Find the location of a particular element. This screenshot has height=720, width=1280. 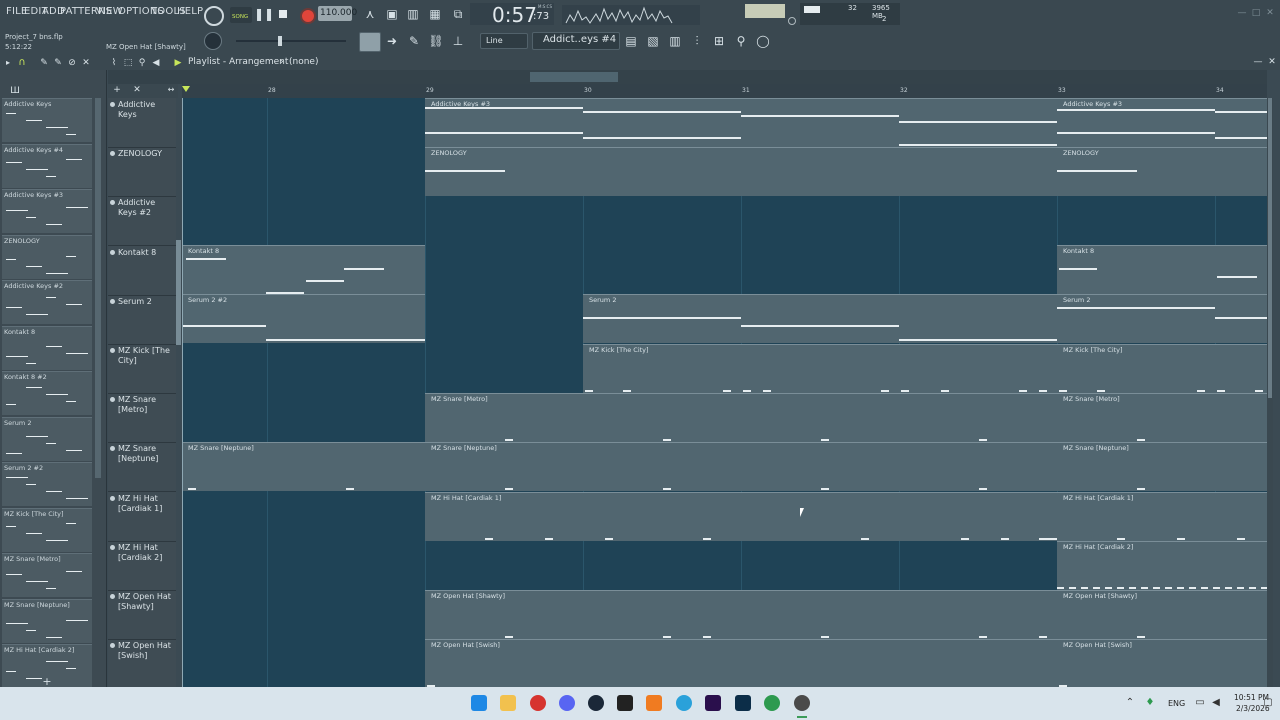

picker-clip-item: Serum 2 is located at coordinates (47, 438).